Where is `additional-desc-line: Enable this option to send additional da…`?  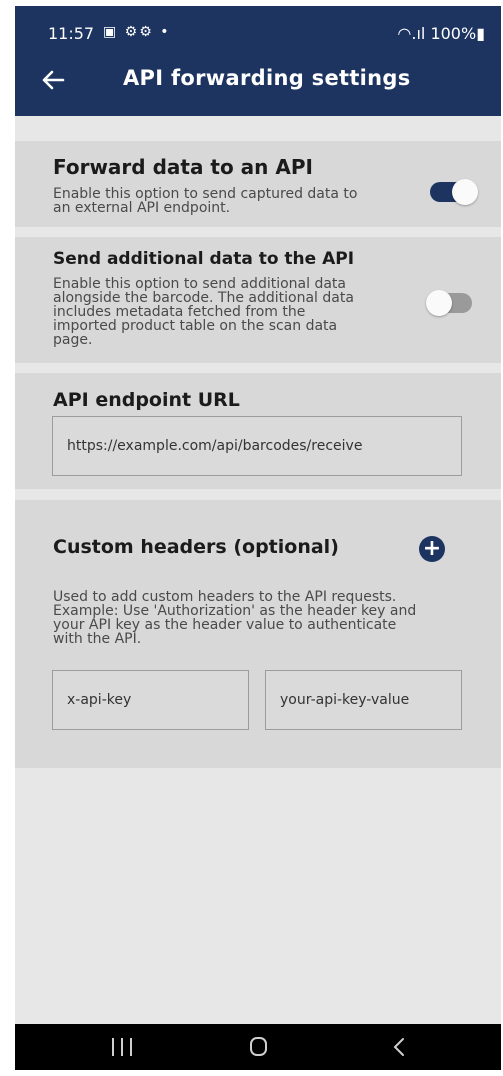
additional-desc-line: Enable this option to send additional da… is located at coordinates (199, 284).